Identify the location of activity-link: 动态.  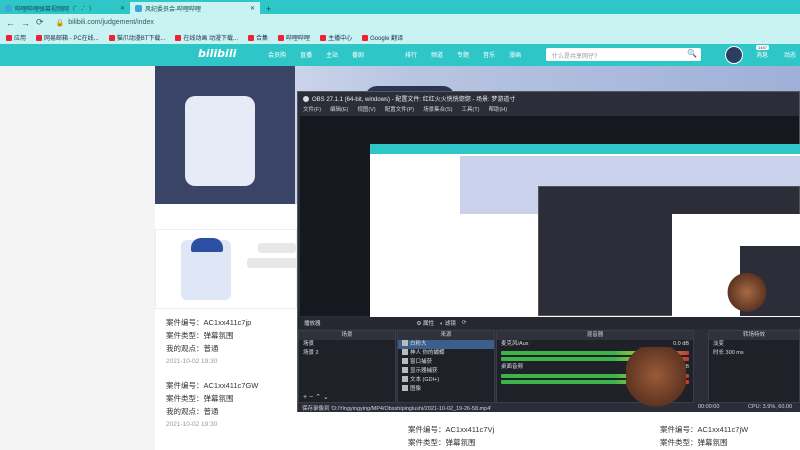
(790, 54).